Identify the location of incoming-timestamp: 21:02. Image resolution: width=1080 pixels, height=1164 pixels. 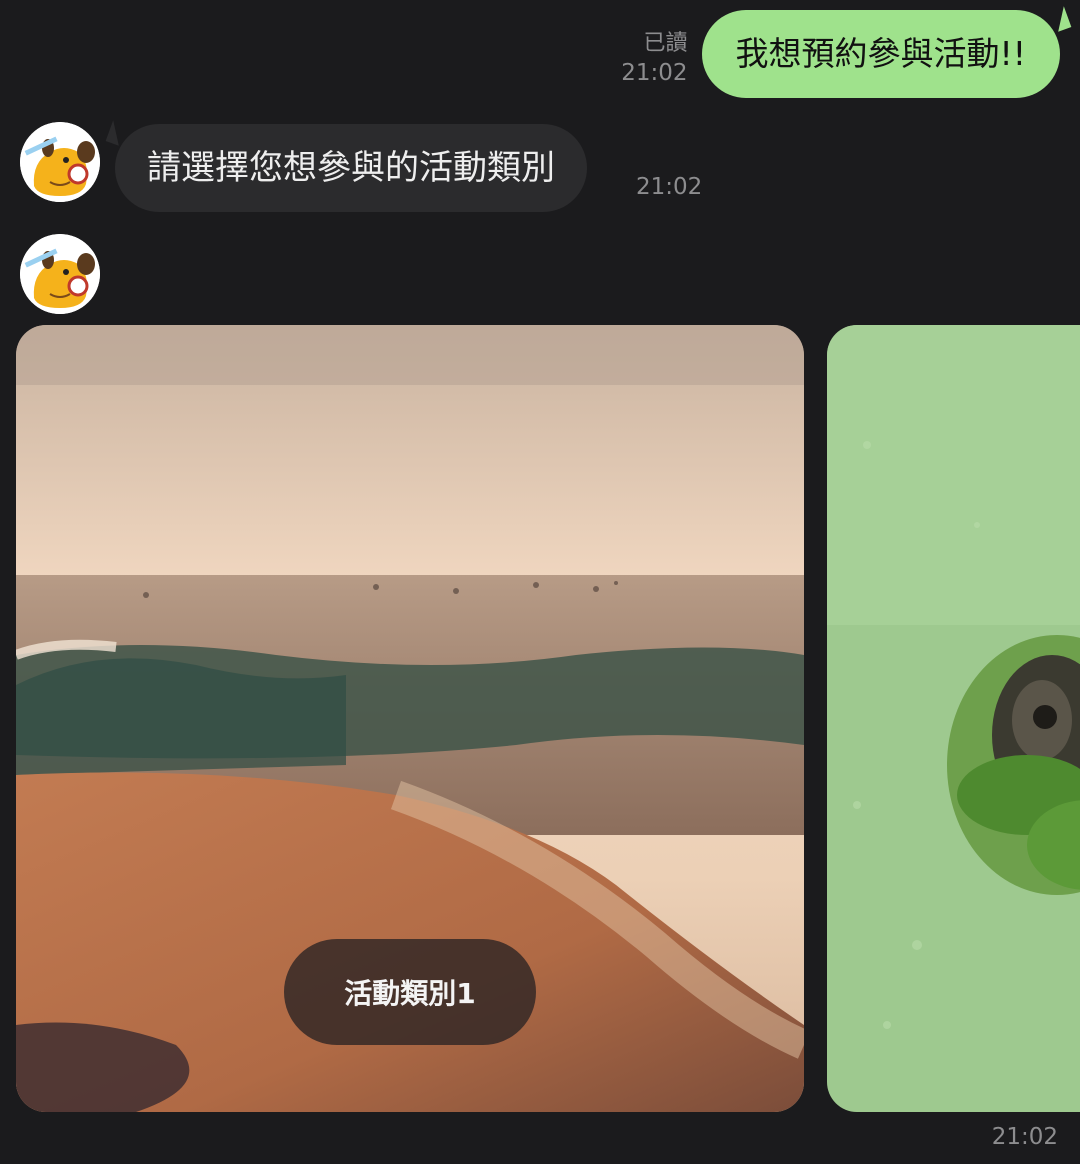
(669, 187).